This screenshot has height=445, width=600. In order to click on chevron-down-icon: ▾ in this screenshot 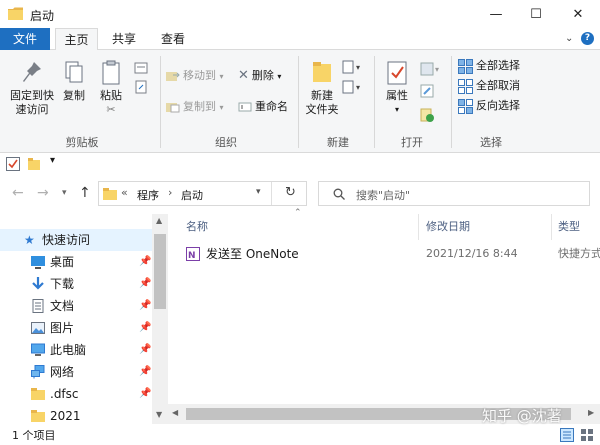, I will do `click(221, 76)`.